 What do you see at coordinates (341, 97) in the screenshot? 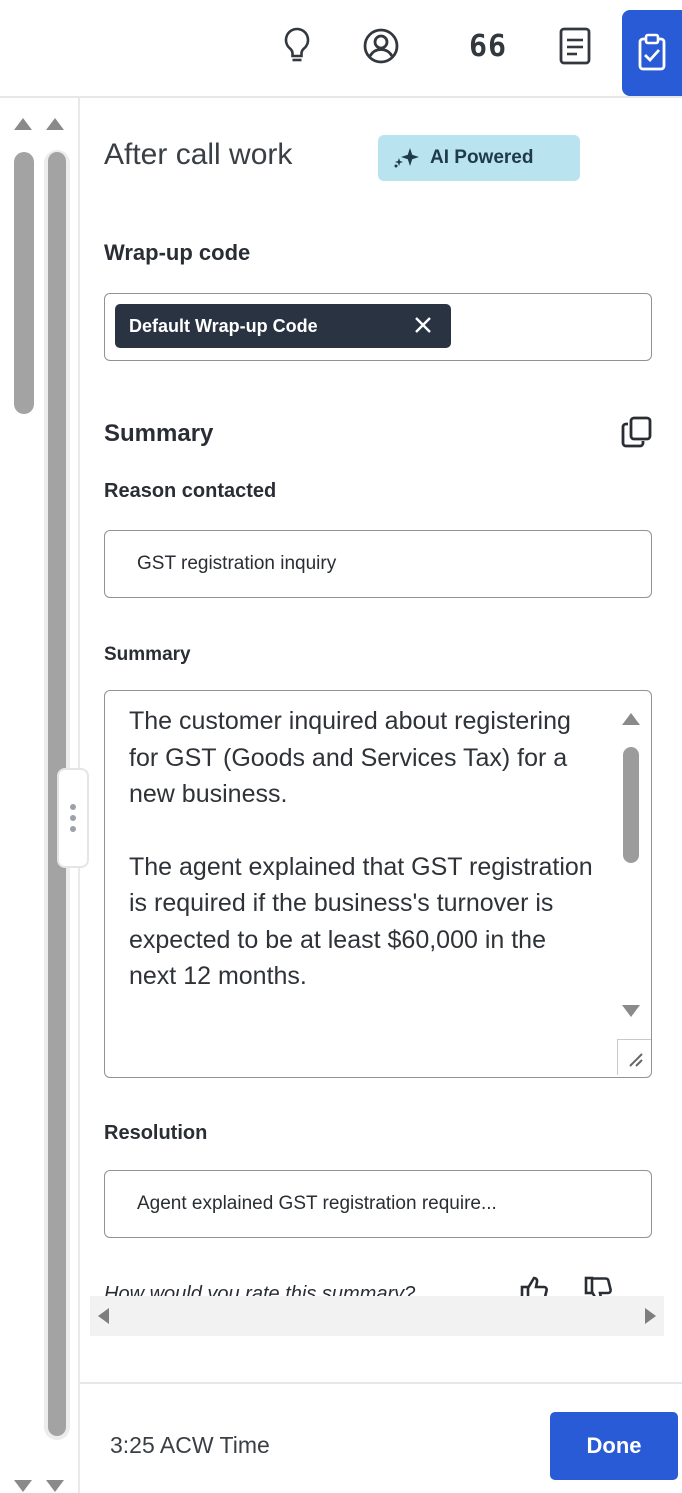
I see `toolbar-divider` at bounding box center [341, 97].